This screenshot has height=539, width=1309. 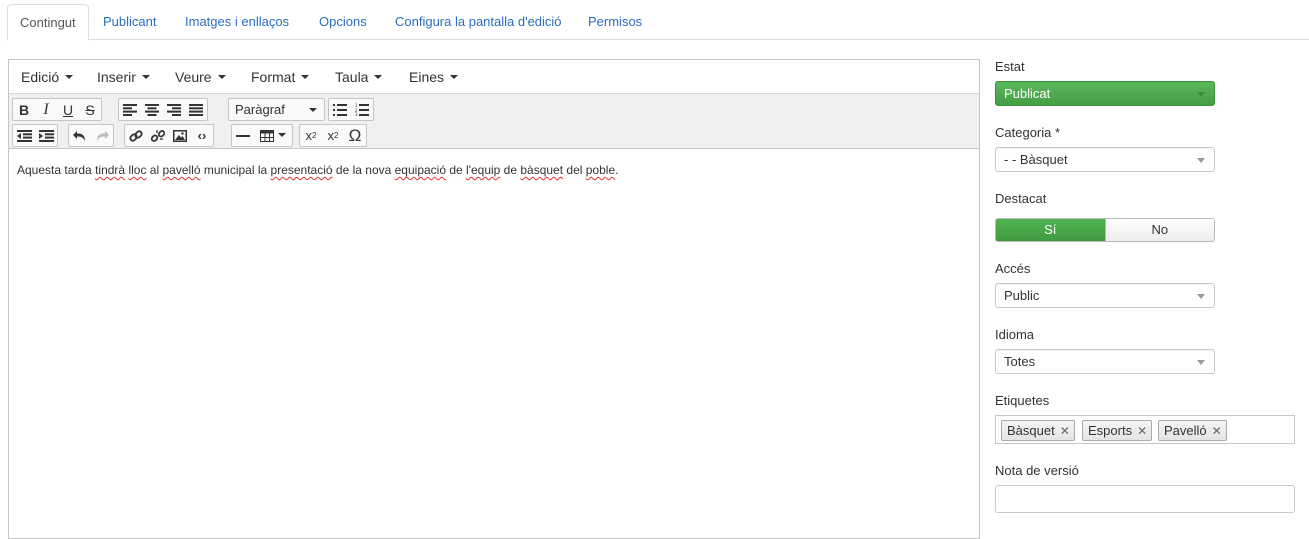 I want to click on content-text: del, so click(x=574, y=170).